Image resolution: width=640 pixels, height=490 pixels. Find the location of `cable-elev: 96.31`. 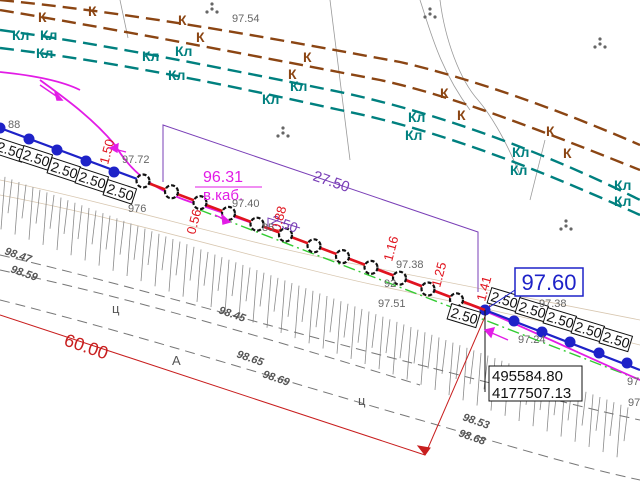

cable-elev: 96.31 is located at coordinates (223, 177).